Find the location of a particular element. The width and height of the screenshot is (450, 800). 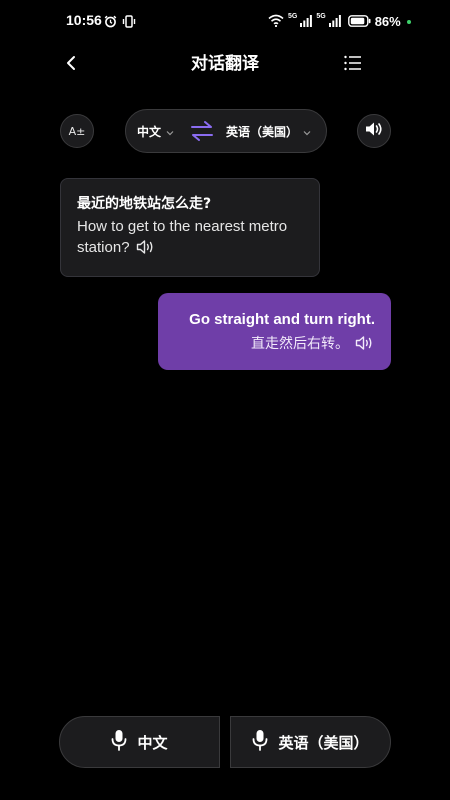

speaker-icon is located at coordinates (374, 131).